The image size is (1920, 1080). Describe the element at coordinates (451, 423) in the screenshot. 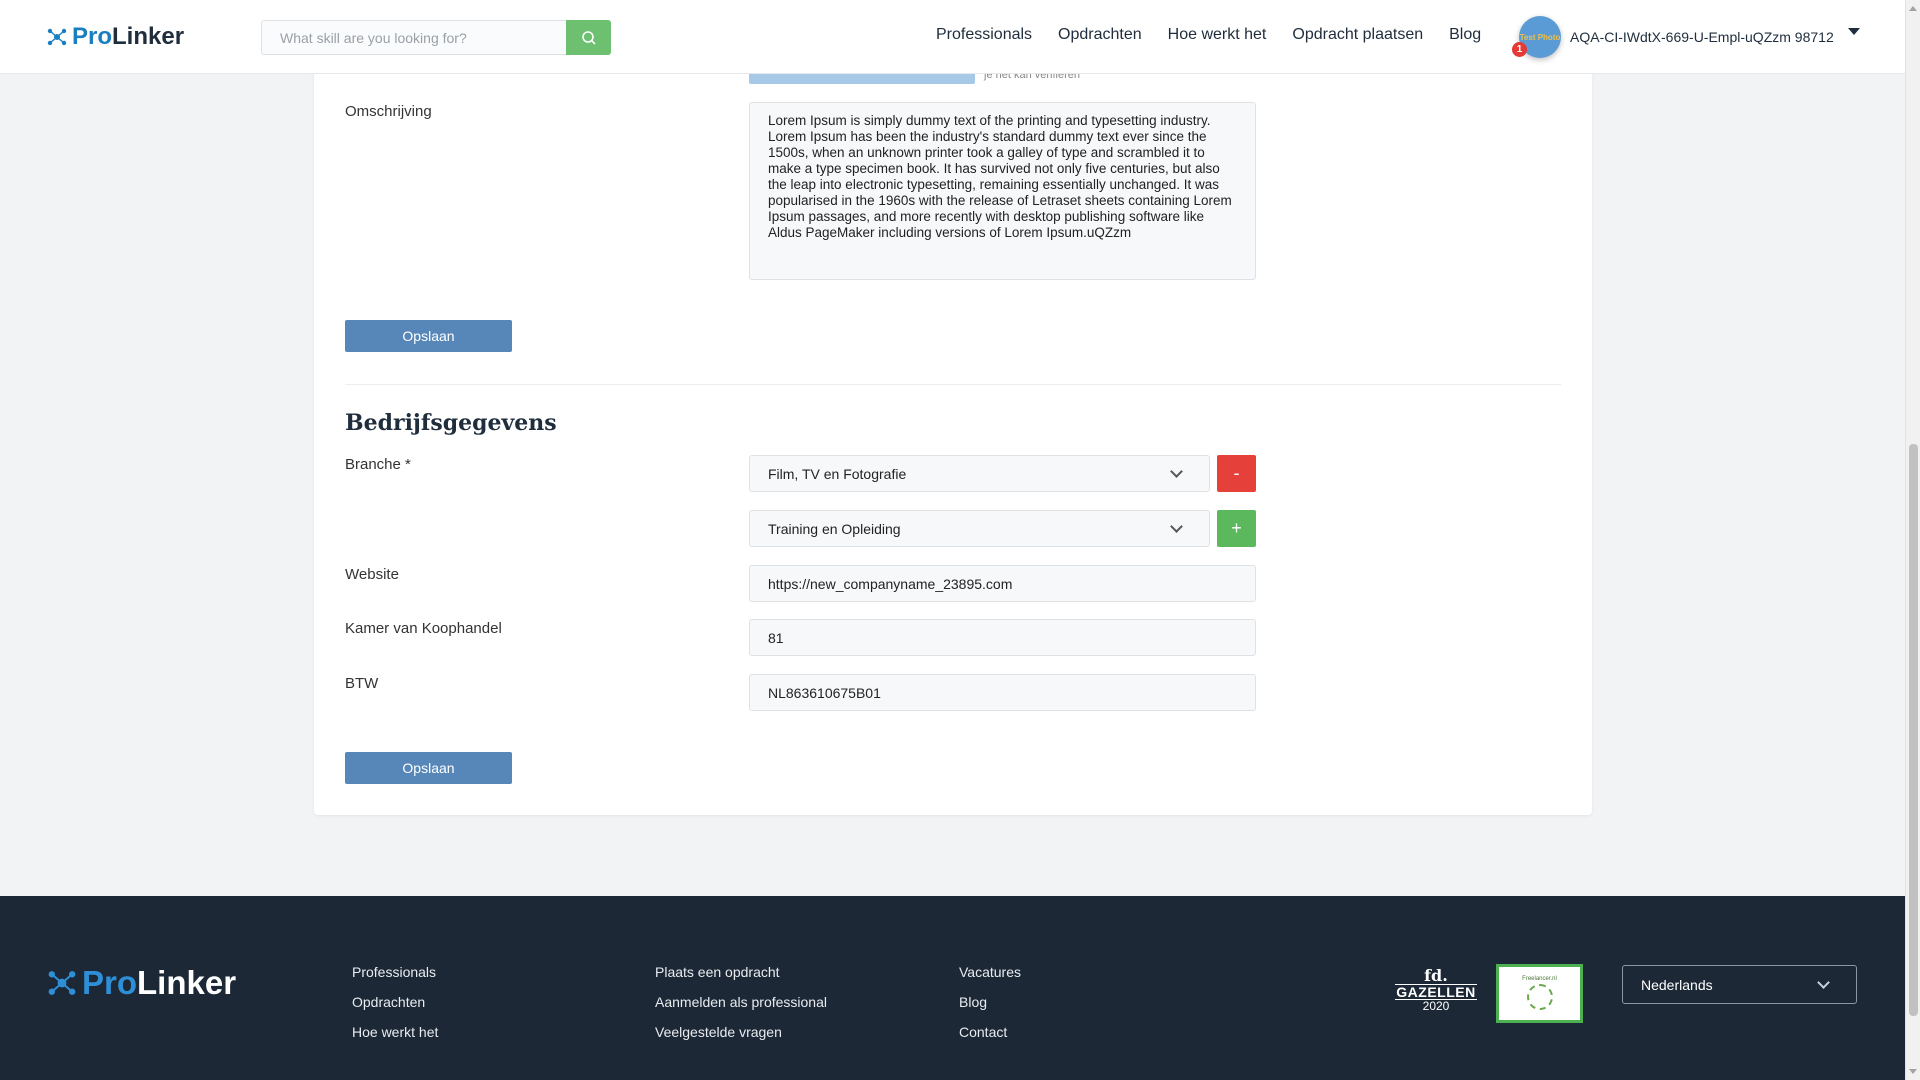

I see `section-title-company: Bedrijfsgegevens` at that location.